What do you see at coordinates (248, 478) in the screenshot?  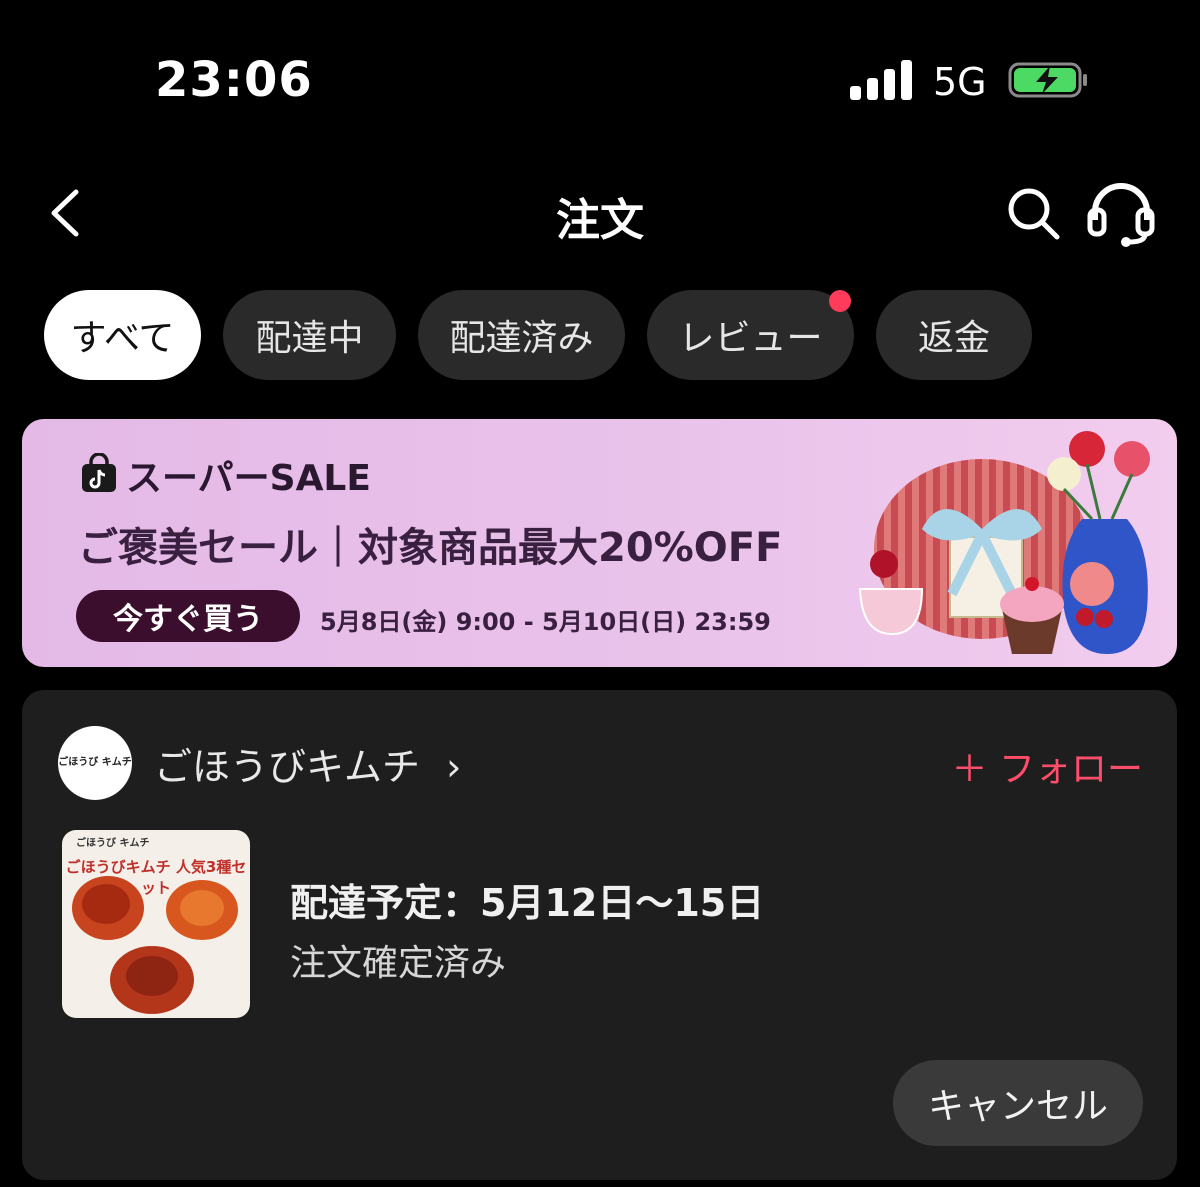 I see `sale-title: スーパーSALE` at bounding box center [248, 478].